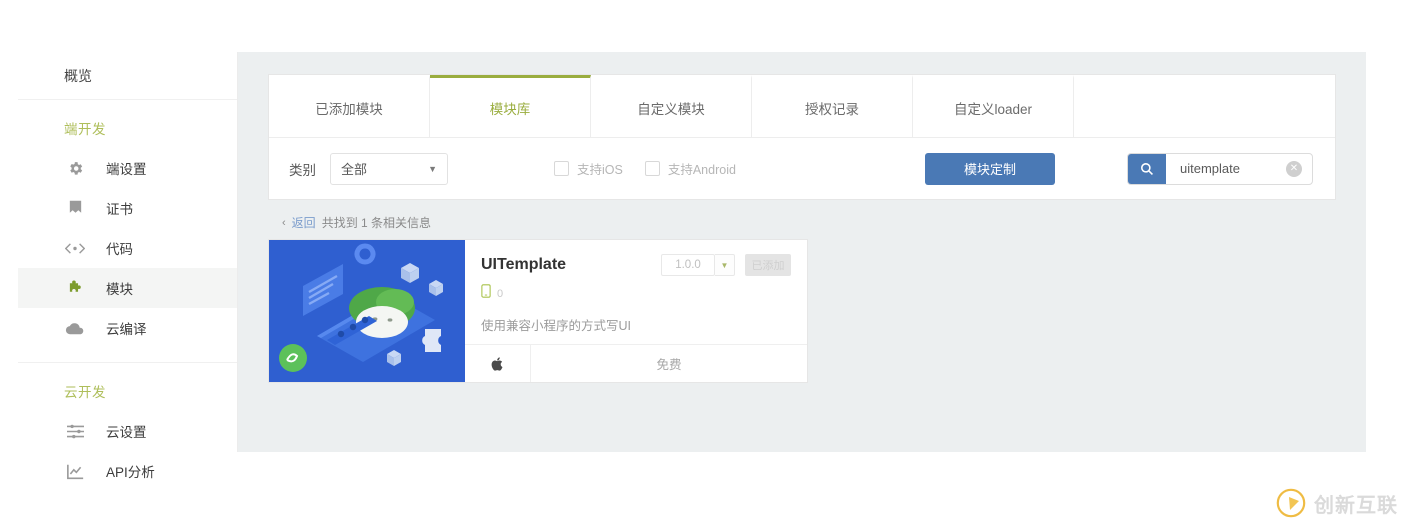 This screenshot has height=528, width=1412. Describe the element at coordinates (1147, 168) in the screenshot. I see `search-icon` at that location.